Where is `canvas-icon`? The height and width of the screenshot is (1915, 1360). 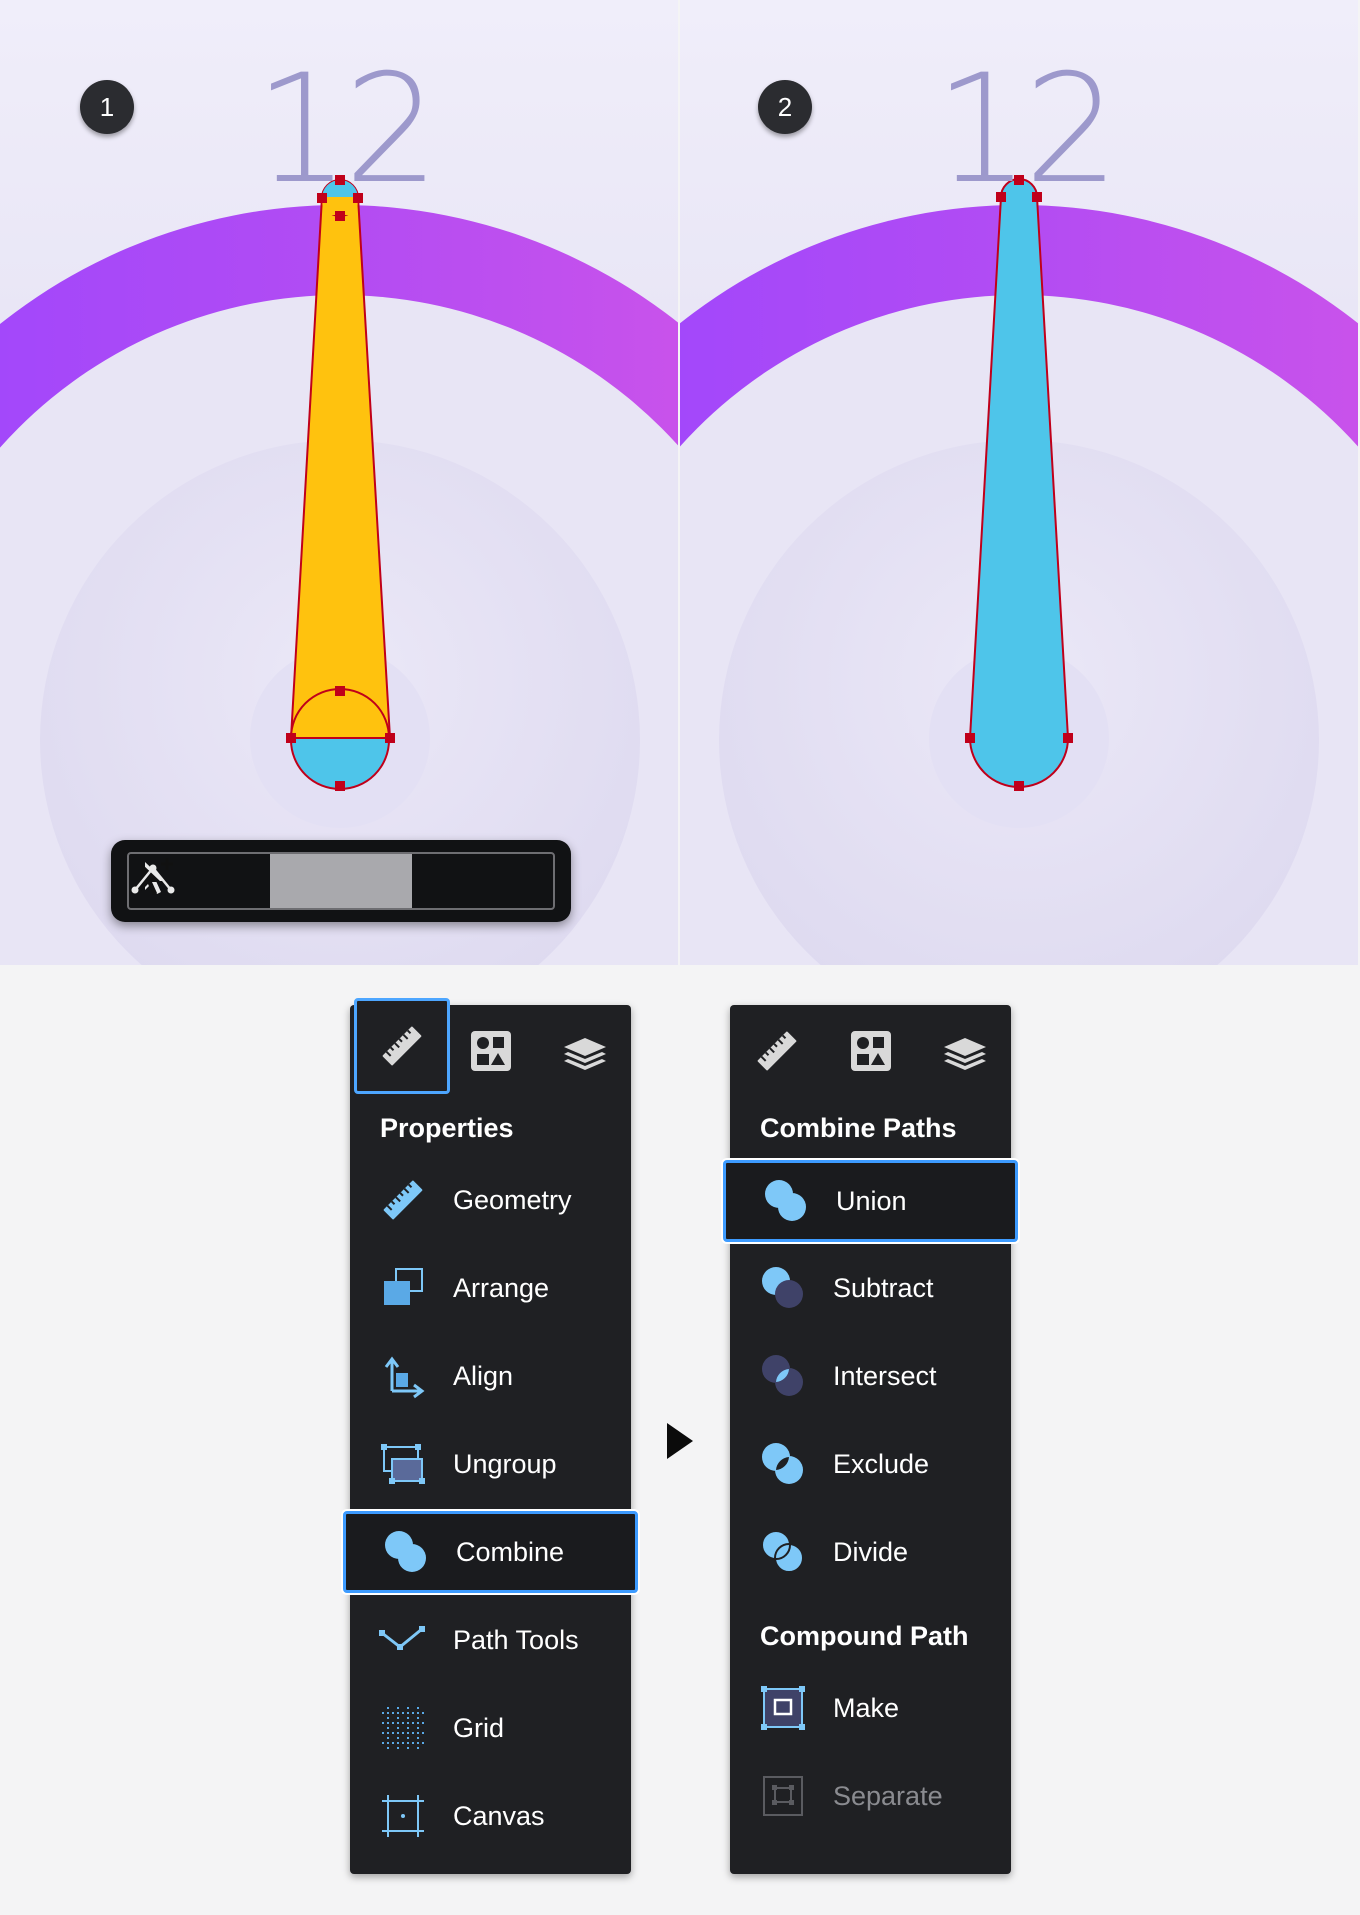
canvas-icon is located at coordinates (403, 1816).